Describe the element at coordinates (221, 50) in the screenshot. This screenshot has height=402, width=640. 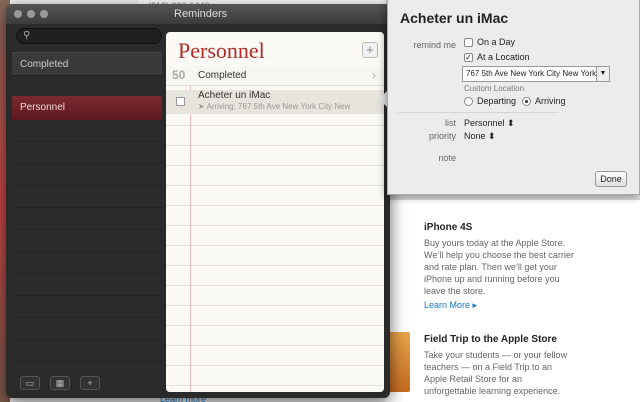
I see `list-title: Personnel` at that location.